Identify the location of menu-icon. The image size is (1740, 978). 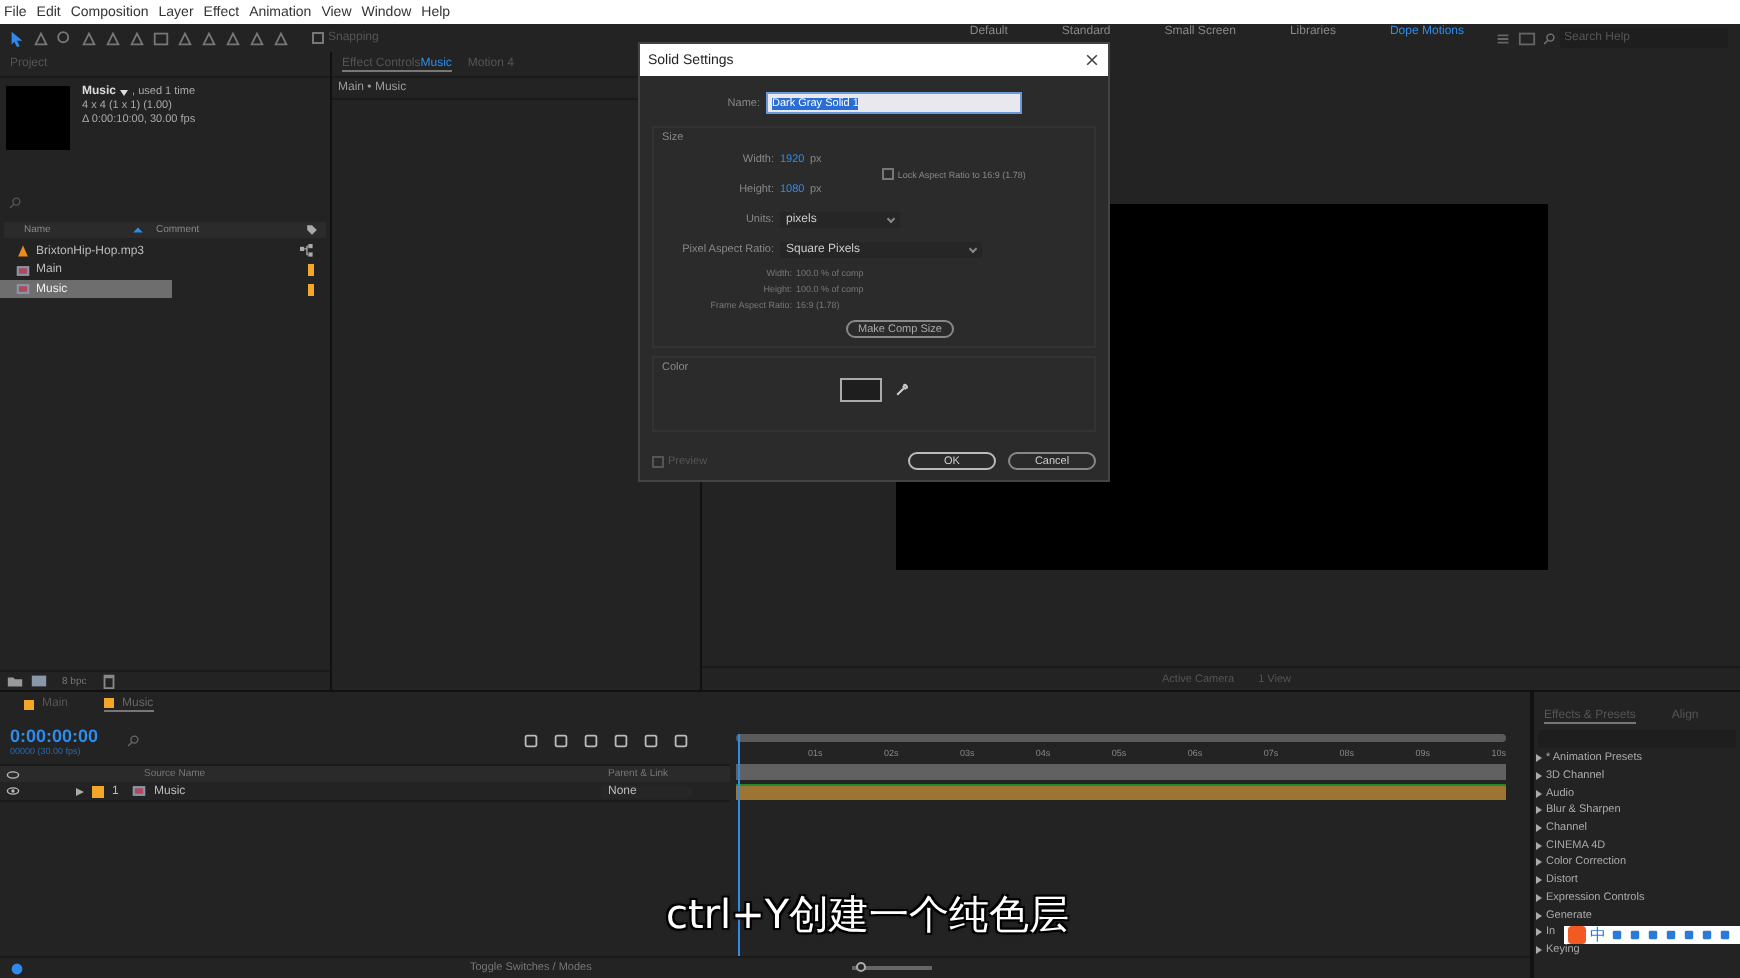
(1503, 38).